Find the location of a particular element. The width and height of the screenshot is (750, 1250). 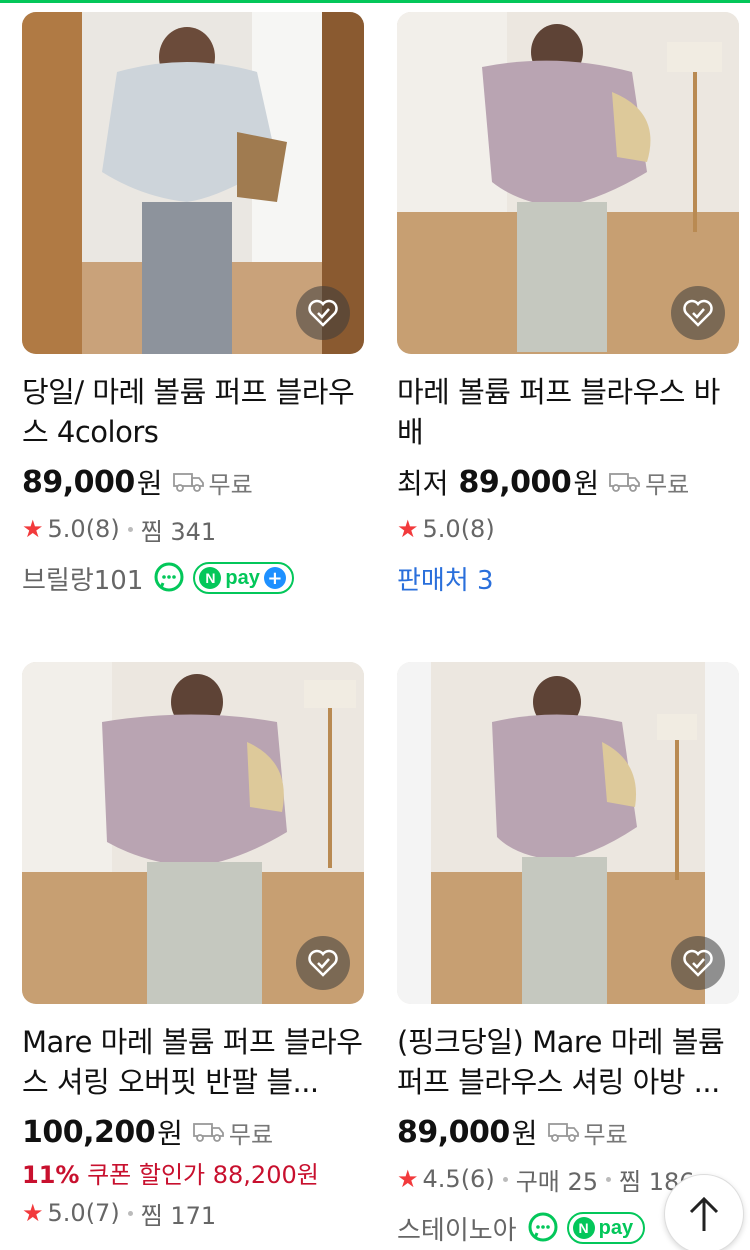

scroll-top-button is located at coordinates (704, 1212).